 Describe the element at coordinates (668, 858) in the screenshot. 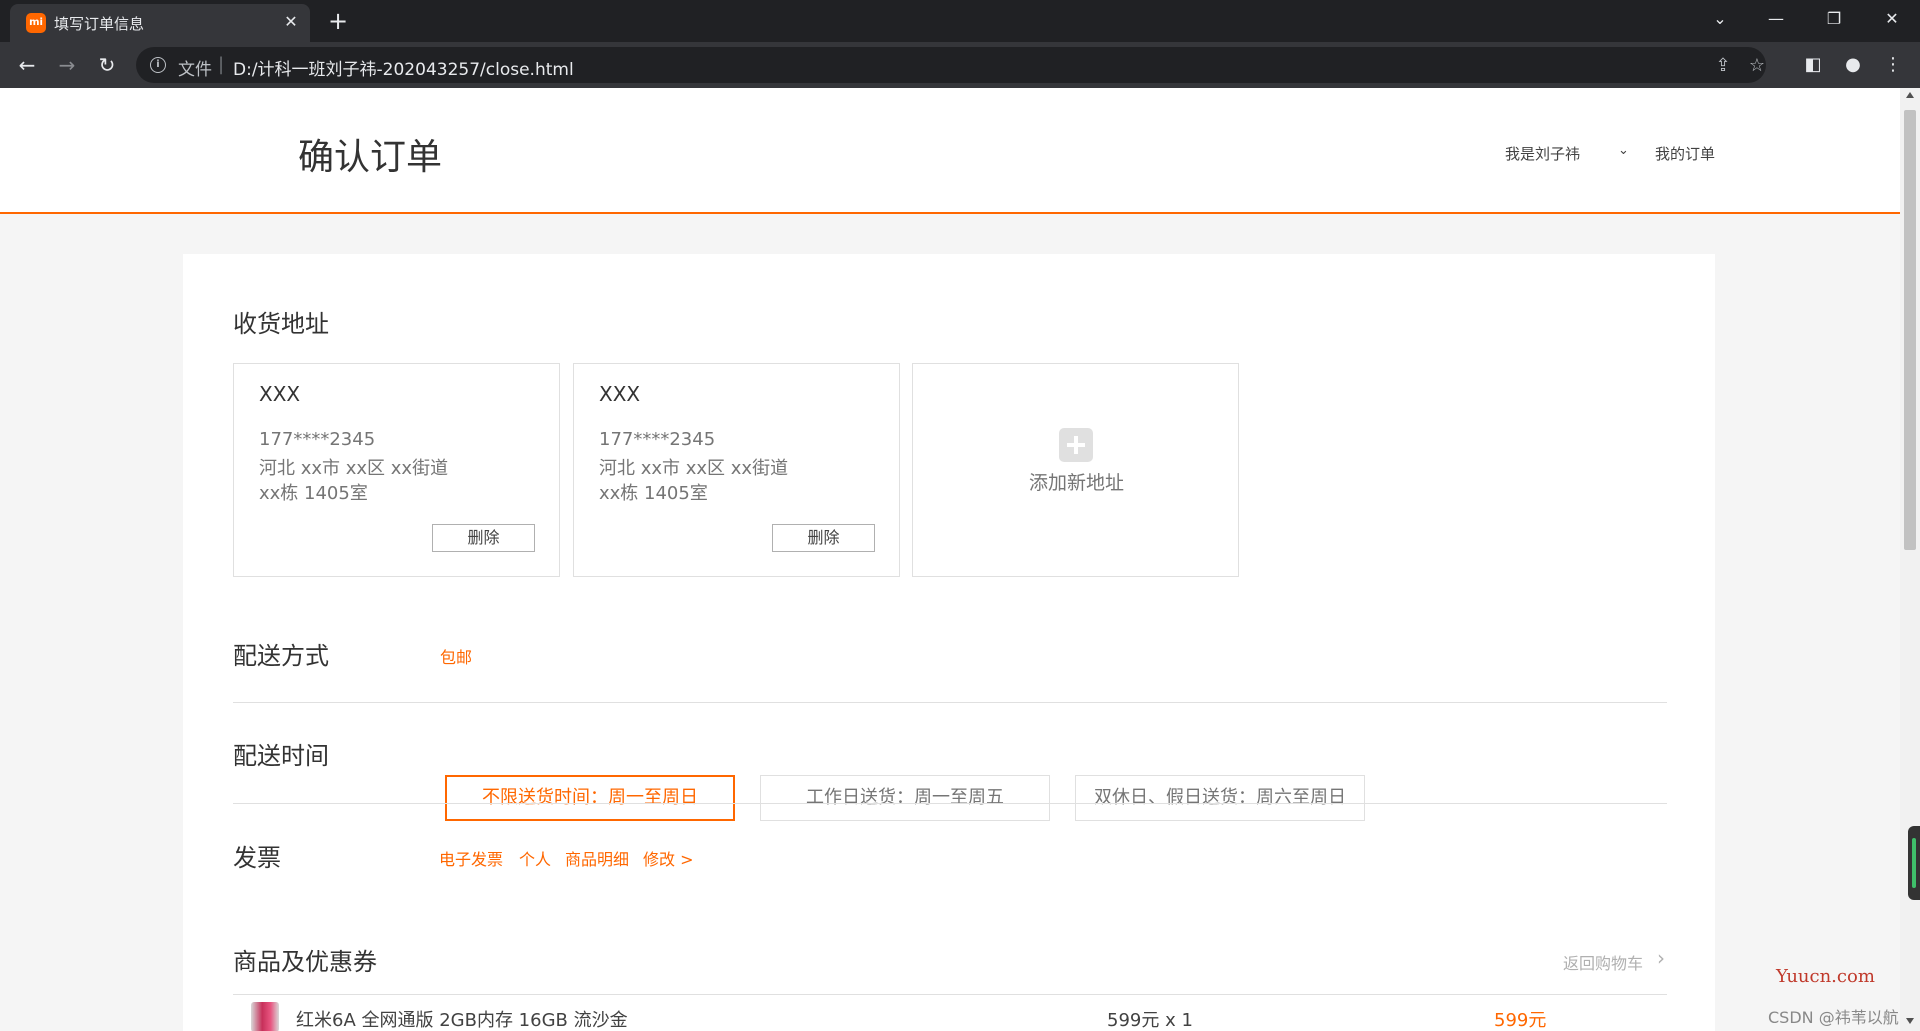

I see `invoice-edit-link: 修改 >` at that location.